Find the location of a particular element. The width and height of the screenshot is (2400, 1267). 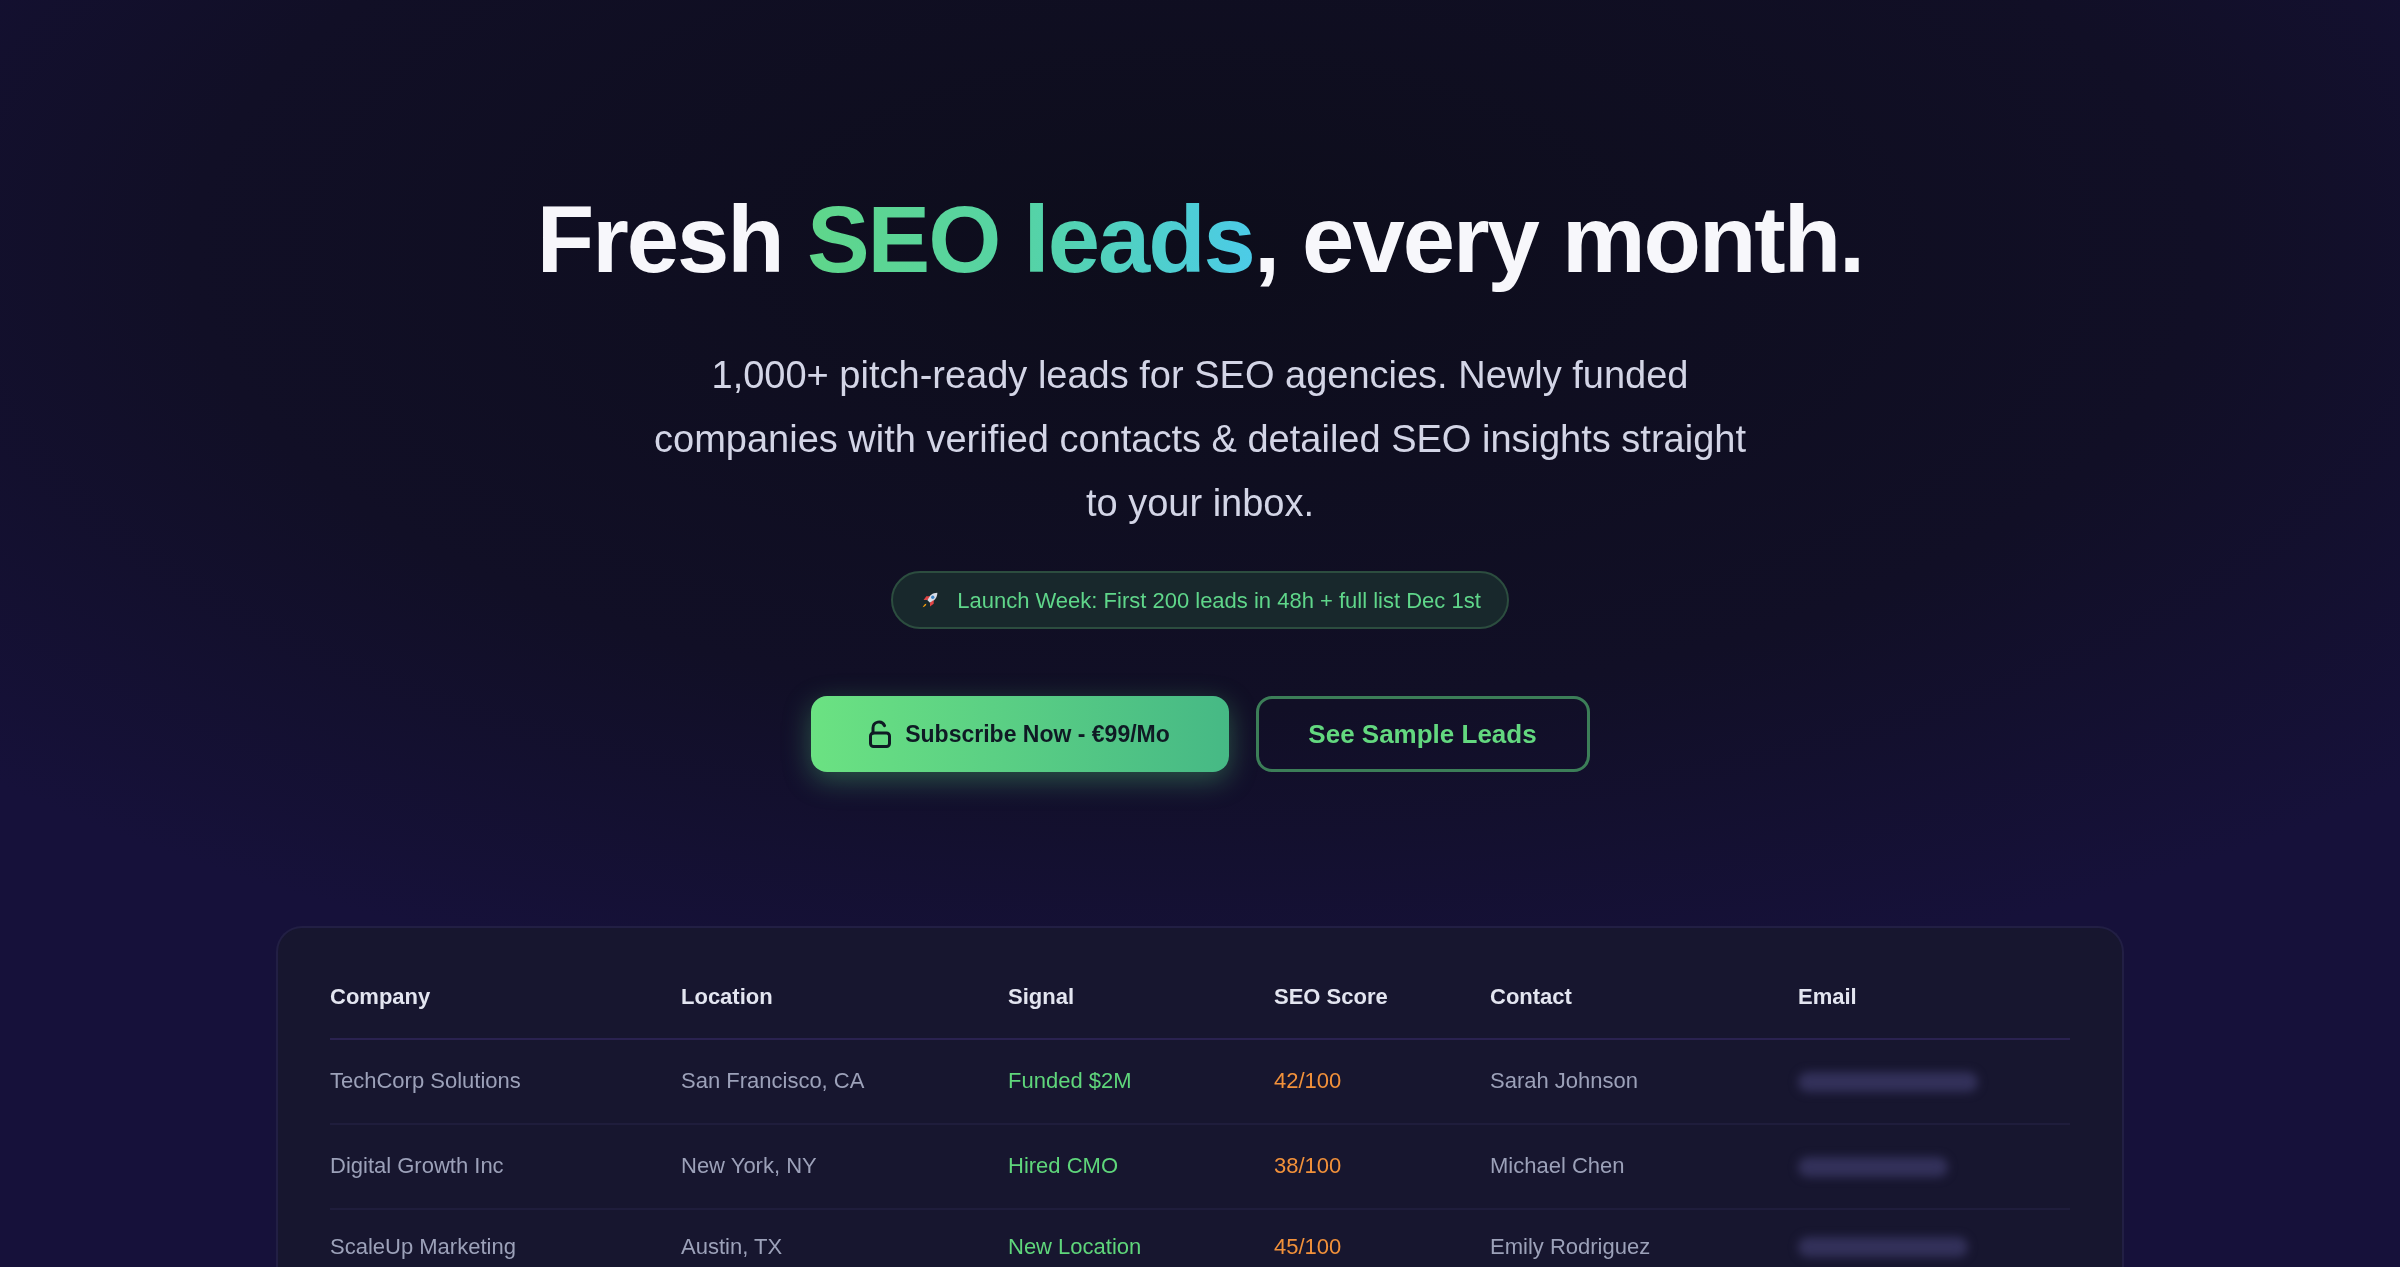

hero-heading: Fresh SEO leads, every month. is located at coordinates (1200, 240).